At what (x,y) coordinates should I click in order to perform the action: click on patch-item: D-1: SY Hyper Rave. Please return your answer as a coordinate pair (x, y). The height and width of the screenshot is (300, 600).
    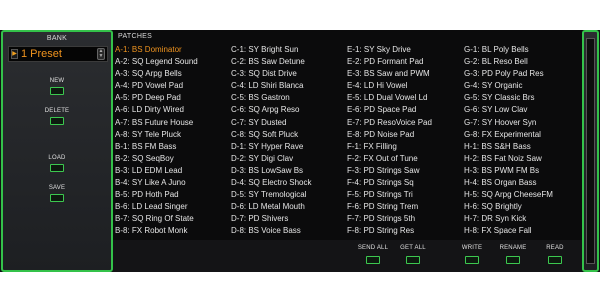
    Looking at the image, I should click on (289, 147).